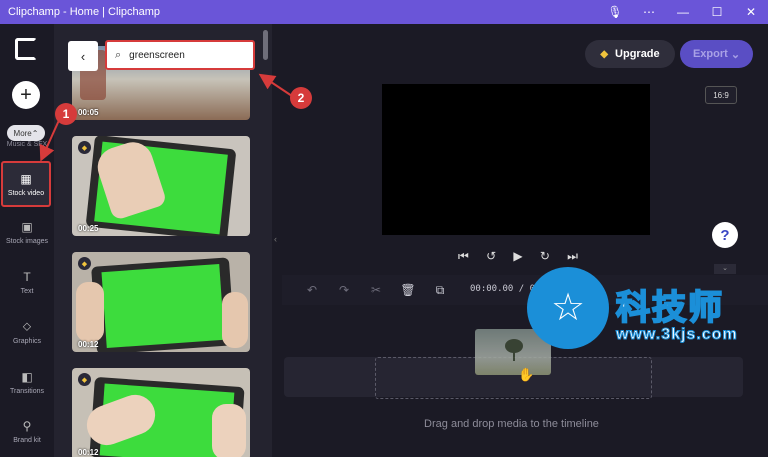 The height and width of the screenshot is (457, 768). What do you see at coordinates (27, 440) in the screenshot?
I see `rail-item-label: Brand kit` at bounding box center [27, 440].